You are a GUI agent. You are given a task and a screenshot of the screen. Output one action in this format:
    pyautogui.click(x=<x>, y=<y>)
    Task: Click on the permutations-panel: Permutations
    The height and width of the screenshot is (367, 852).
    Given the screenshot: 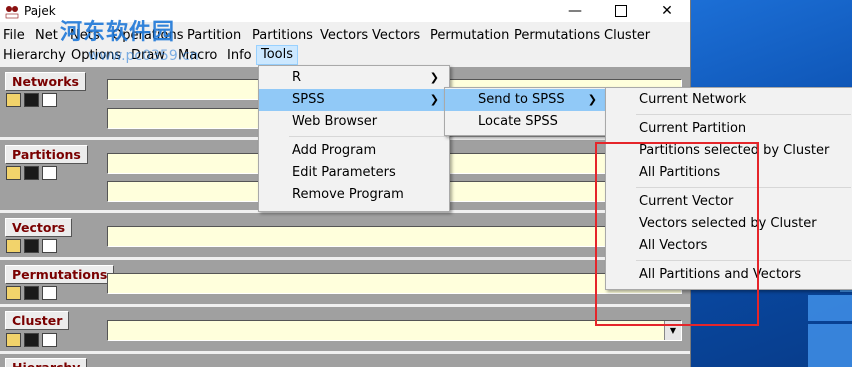 What is the action you would take?
    pyautogui.click(x=345, y=282)
    